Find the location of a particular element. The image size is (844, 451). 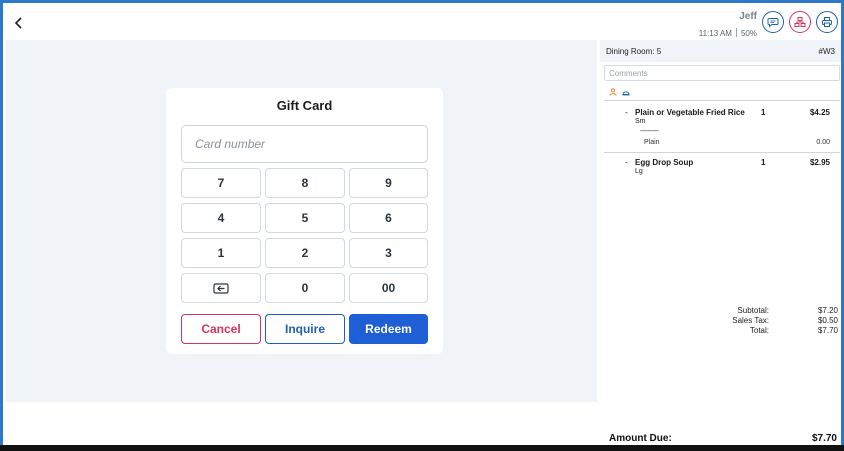

subtotal-row: Subtotal: $7.20 is located at coordinates (720, 311).